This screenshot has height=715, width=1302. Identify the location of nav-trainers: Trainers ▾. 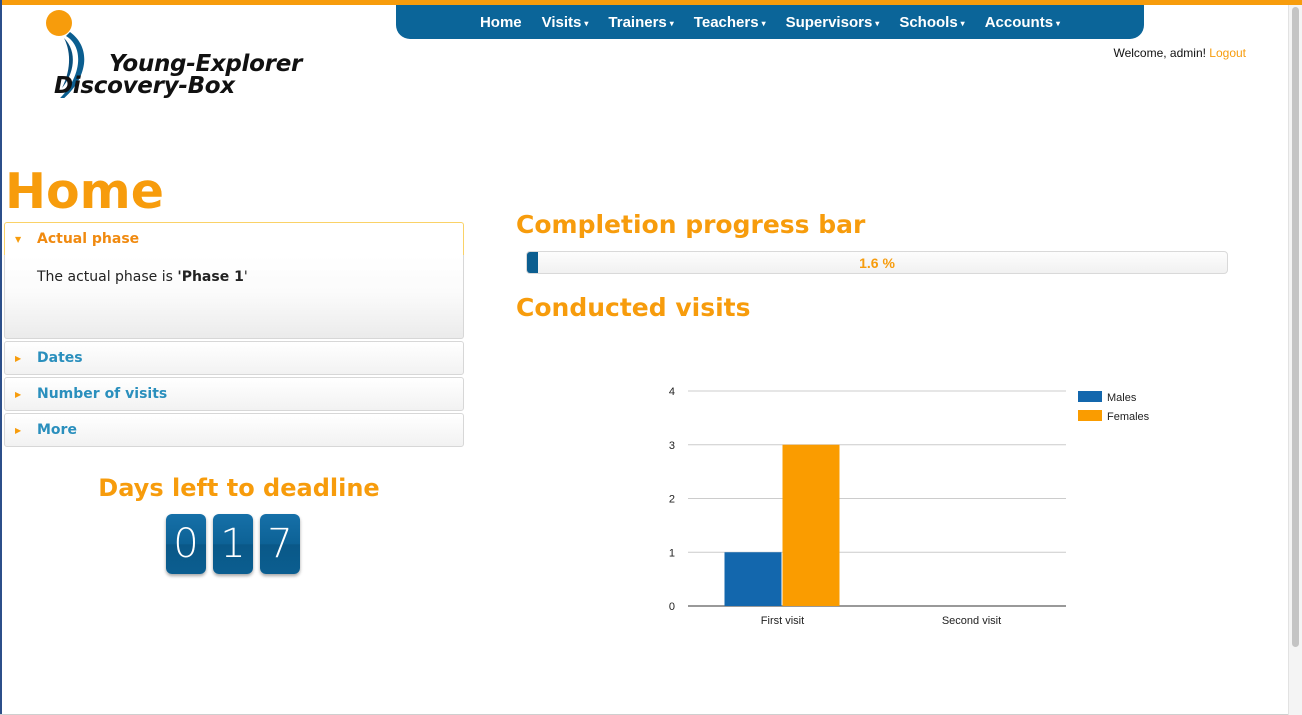
(640, 22).